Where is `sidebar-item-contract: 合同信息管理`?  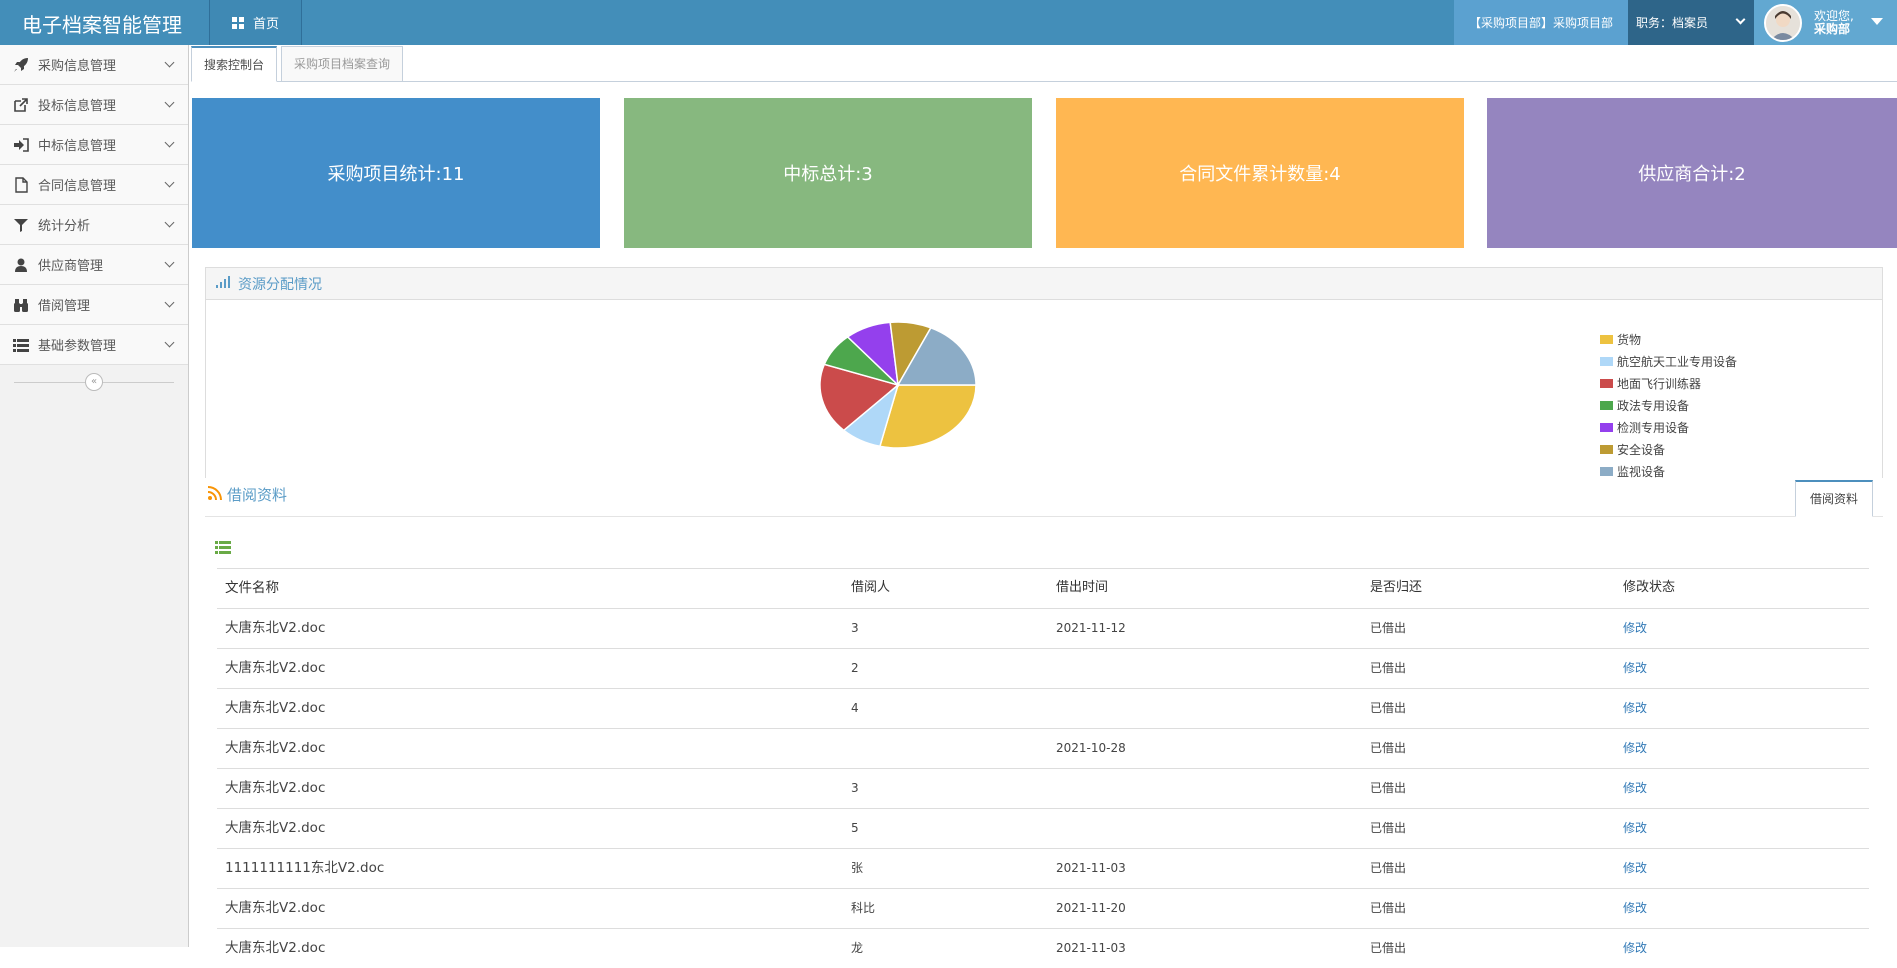 sidebar-item-contract: 合同信息管理 is located at coordinates (94, 185).